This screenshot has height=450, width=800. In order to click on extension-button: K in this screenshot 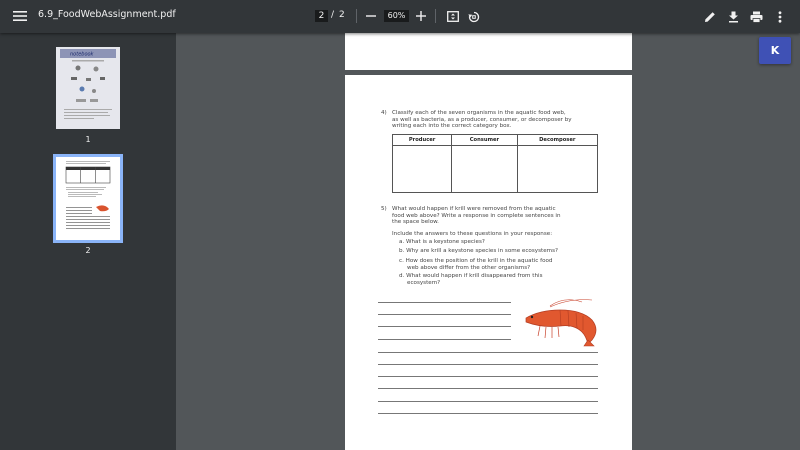, I will do `click(775, 50)`.